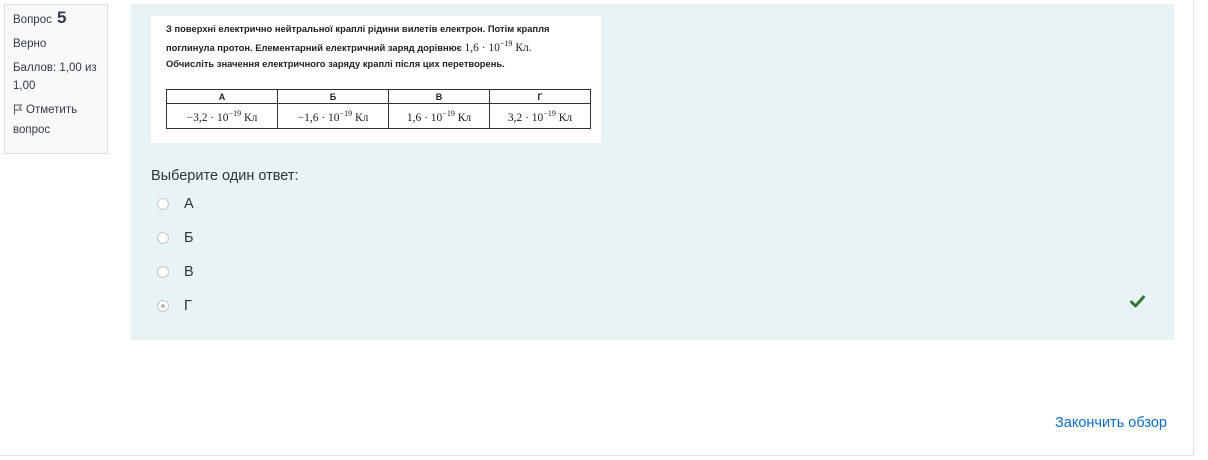 The width and height of the screenshot is (1208, 460). What do you see at coordinates (52, 110) in the screenshot?
I see `flag-label-line-1: Отметить` at bounding box center [52, 110].